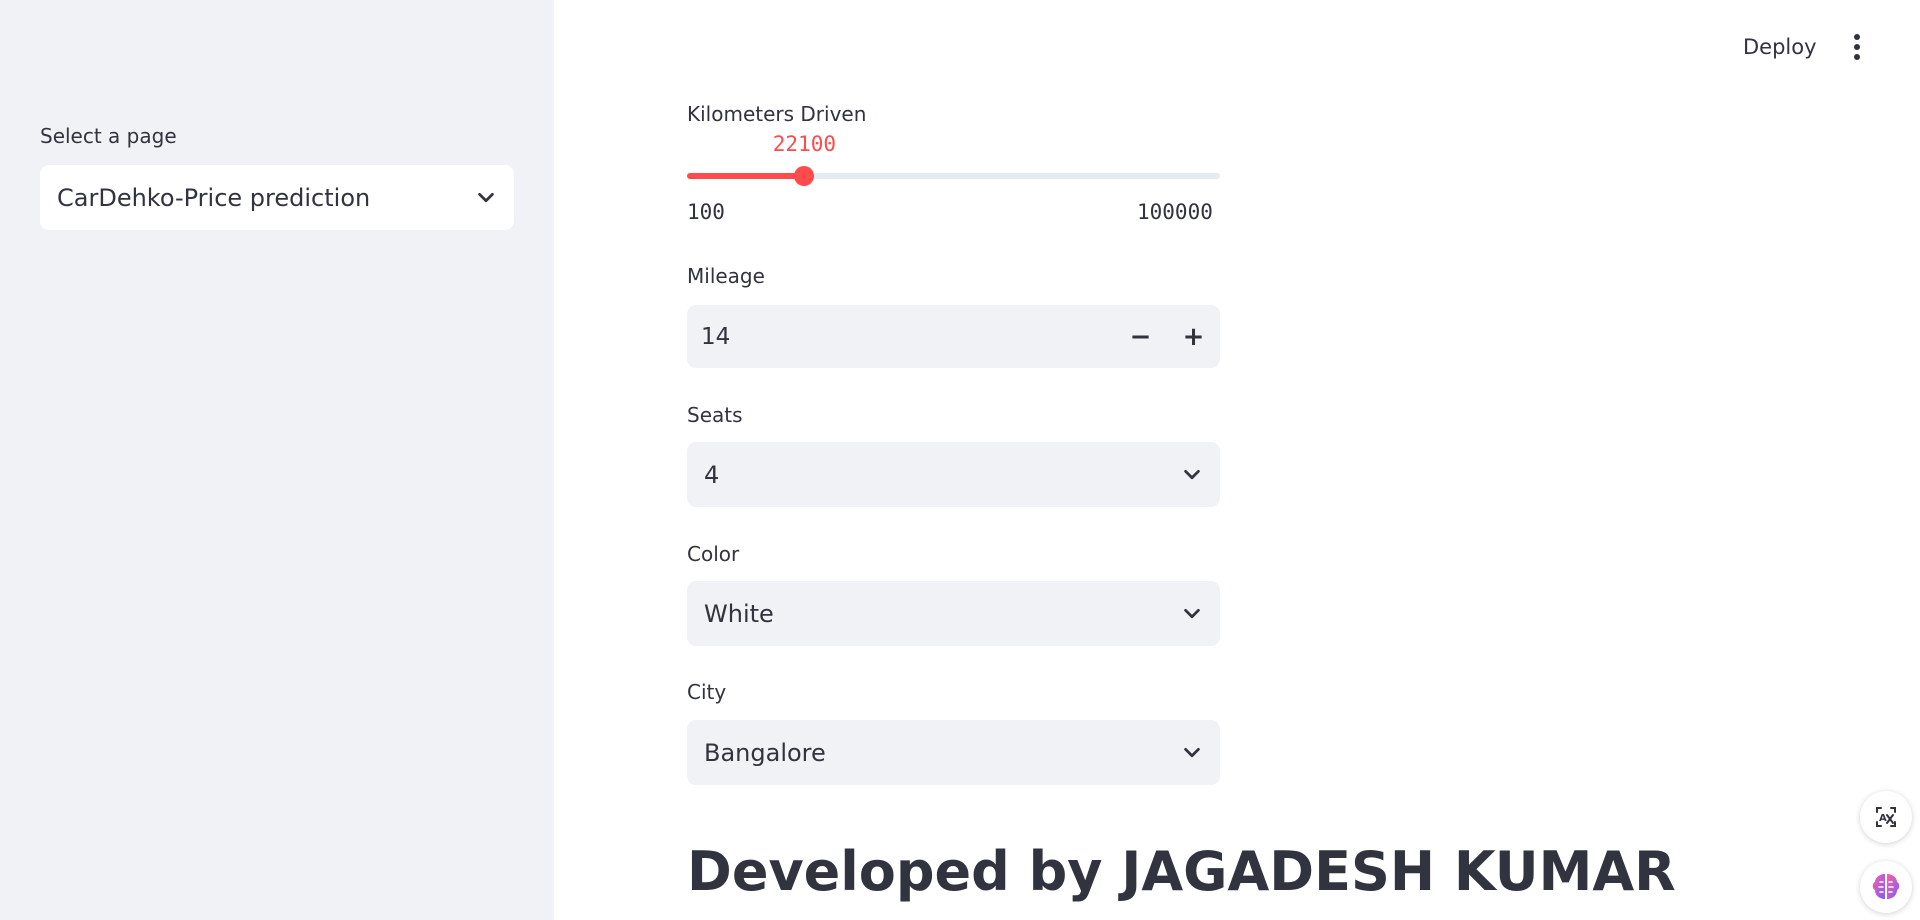 The width and height of the screenshot is (1920, 920). I want to click on city-label: City, so click(707, 692).